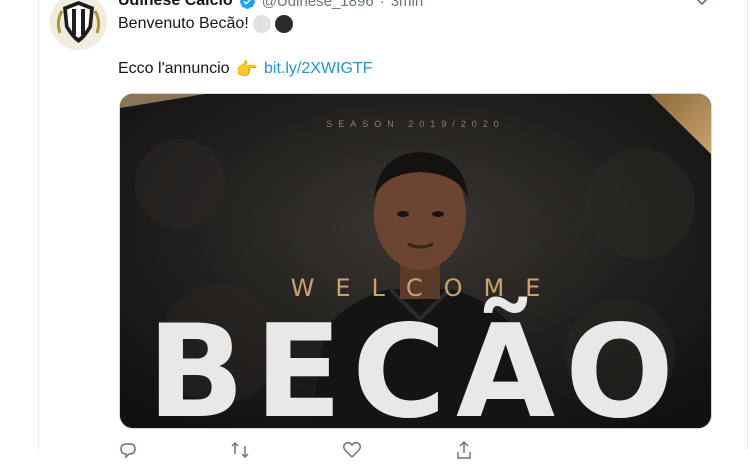 The image size is (750, 465). Describe the element at coordinates (747, 225) in the screenshot. I see `timeline-right-border` at that location.